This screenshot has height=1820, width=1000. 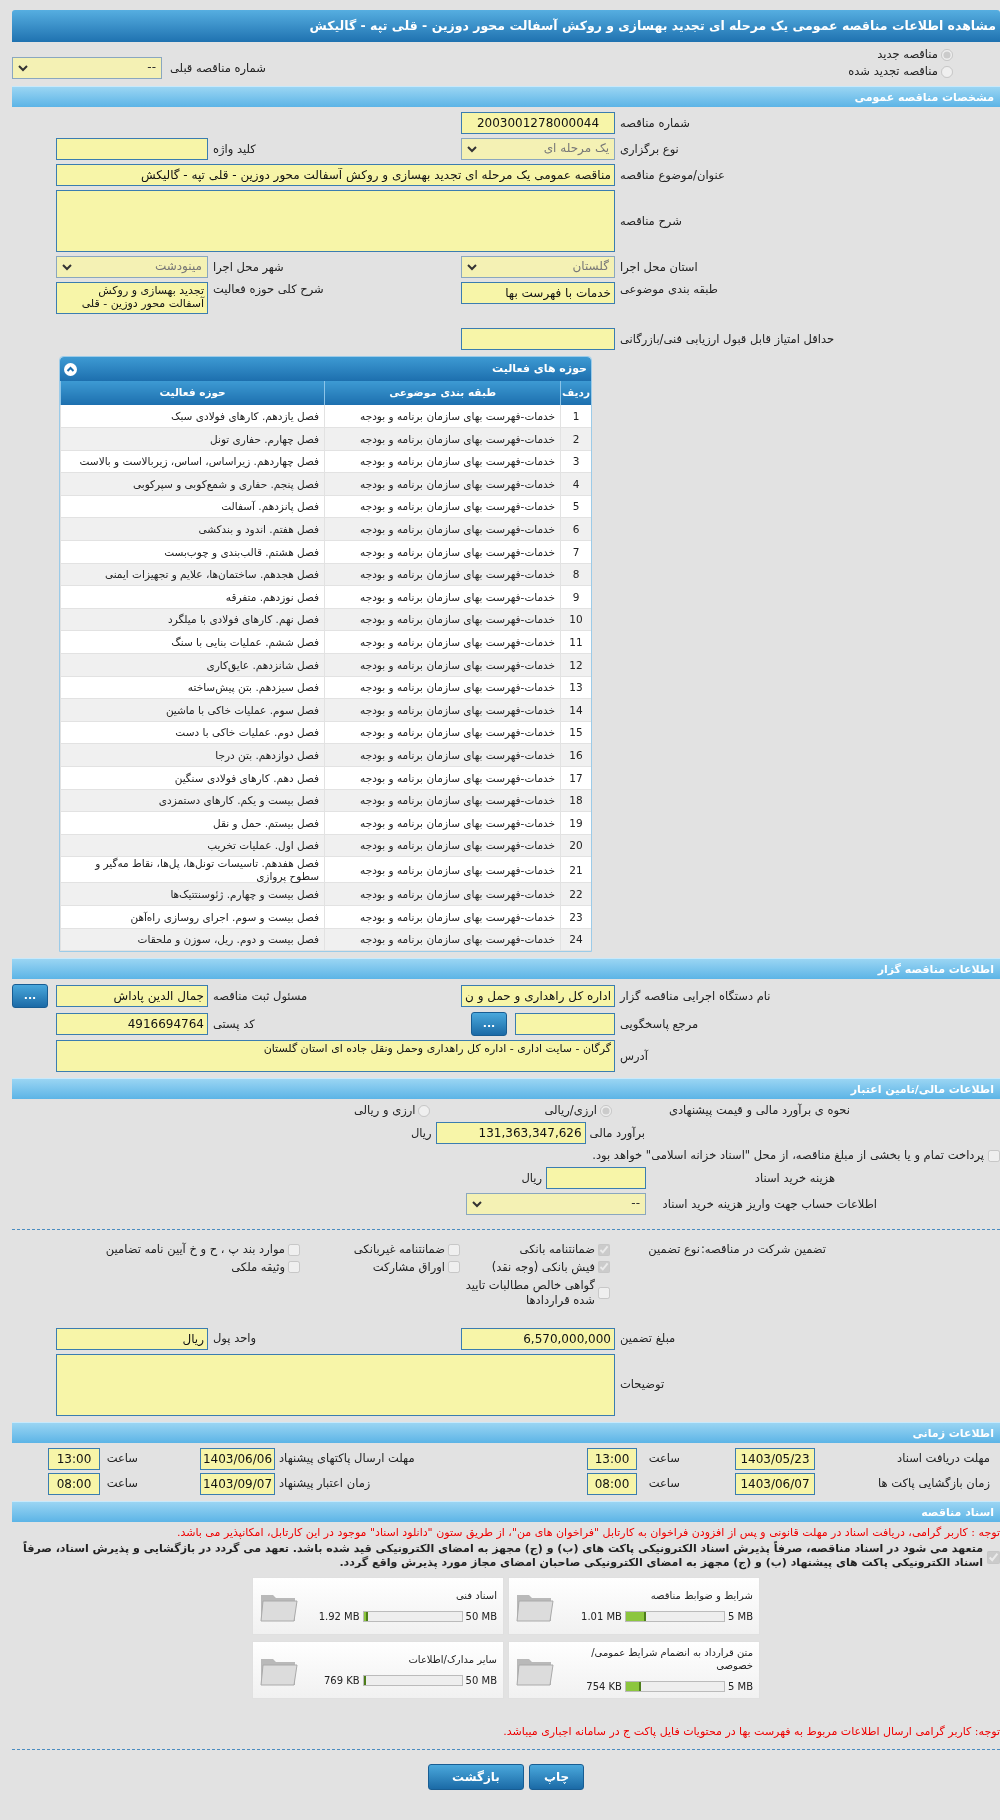 What do you see at coordinates (763, 1250) in the screenshot?
I see `field-label: تضمین شرکت در مناقصه:` at bounding box center [763, 1250].